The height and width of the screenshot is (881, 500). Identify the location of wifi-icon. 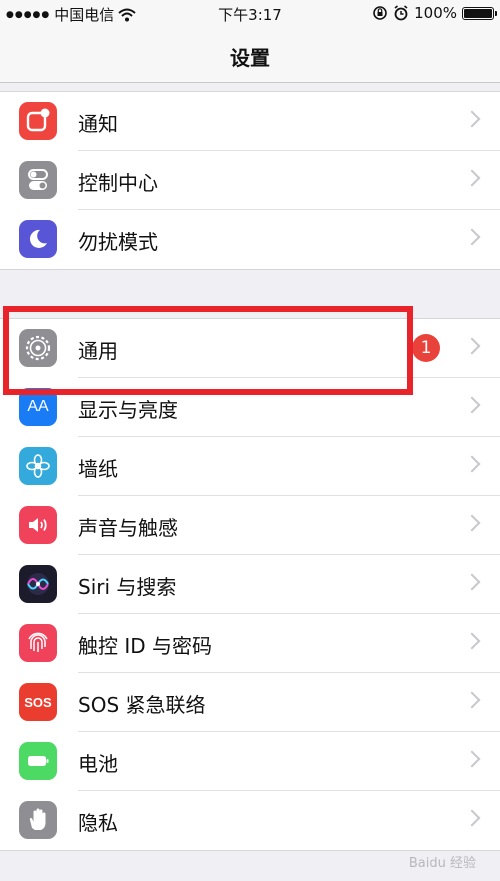
(127, 14).